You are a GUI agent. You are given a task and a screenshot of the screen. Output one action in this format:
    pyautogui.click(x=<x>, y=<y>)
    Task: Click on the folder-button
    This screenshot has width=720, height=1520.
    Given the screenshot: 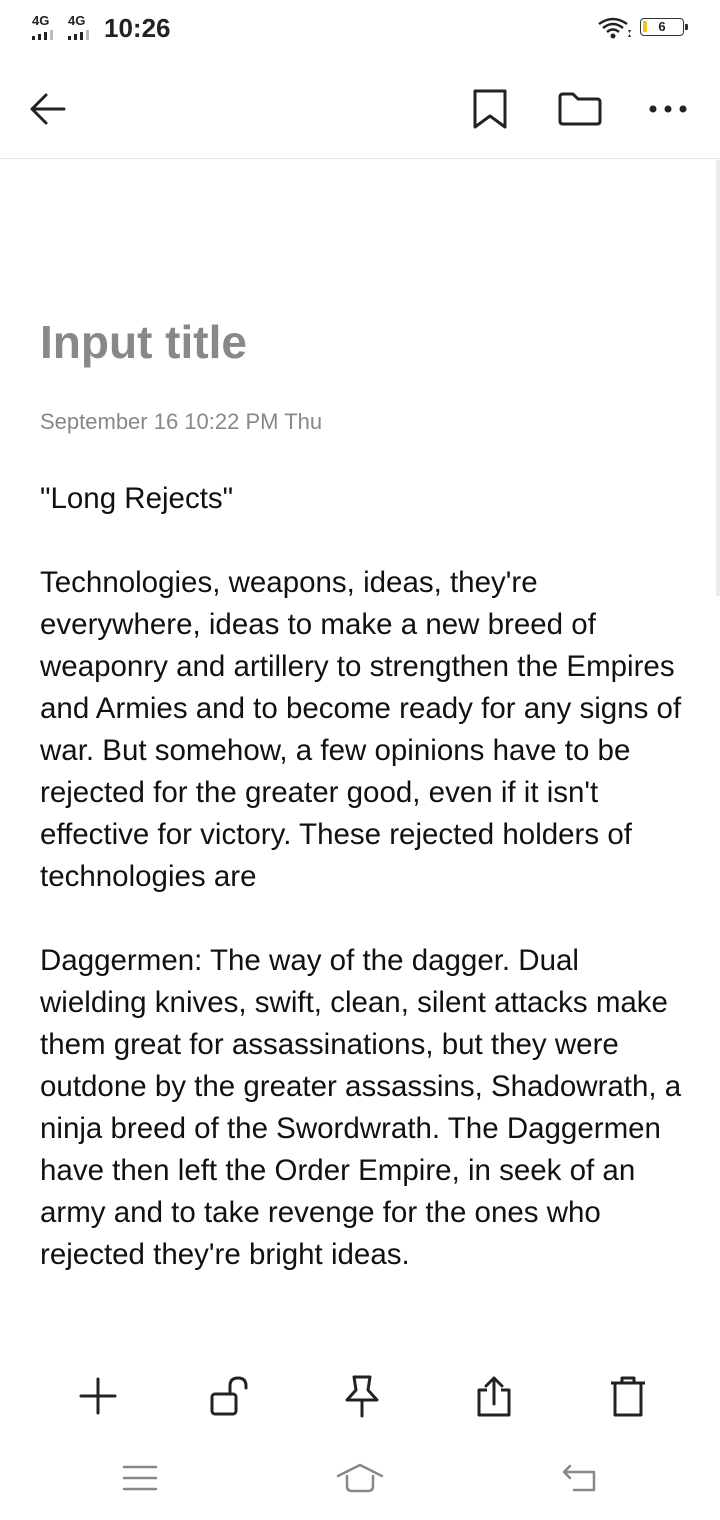 What is the action you would take?
    pyautogui.click(x=580, y=109)
    